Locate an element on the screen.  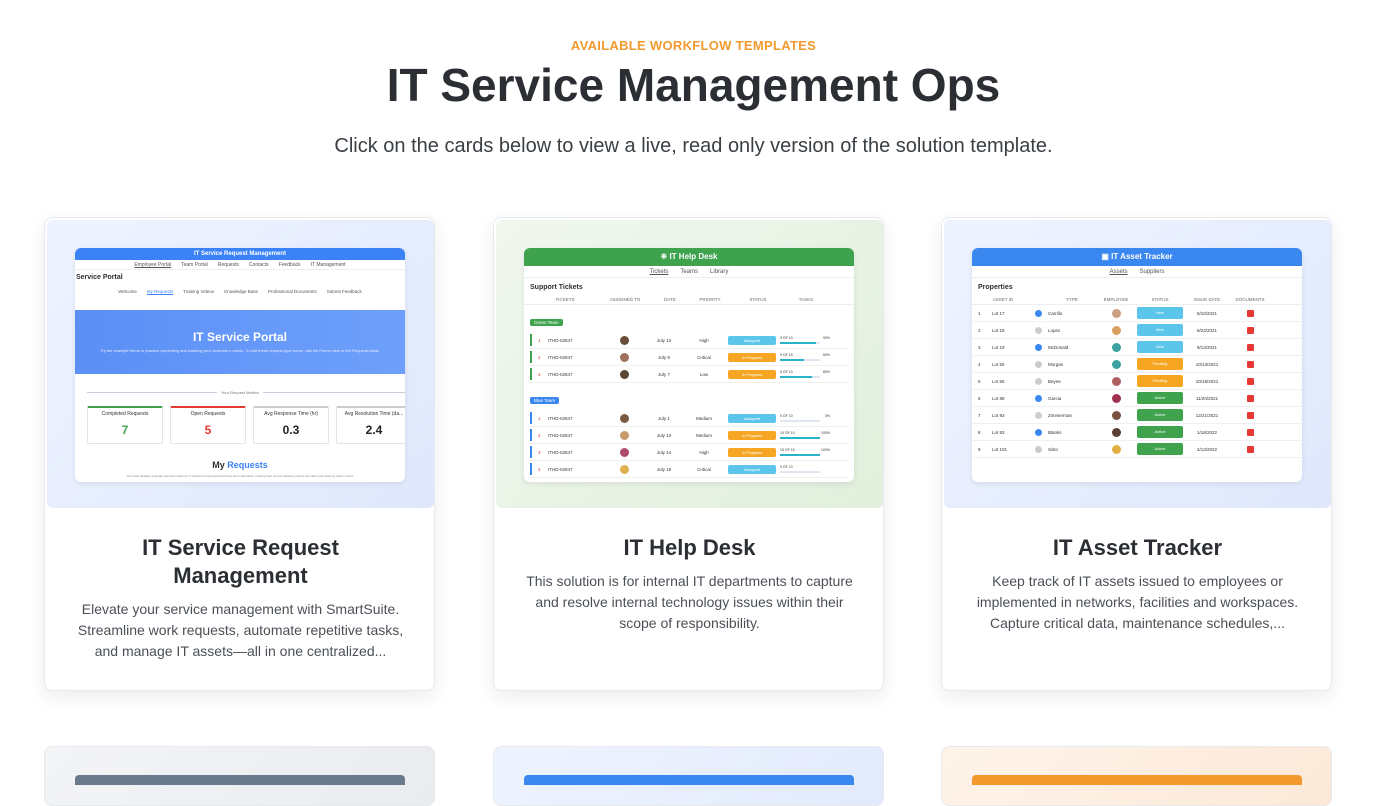
preview-asset-row: 9 Lot 101 Sisto Active 2/13/2022 is located at coordinates (1137, 449).